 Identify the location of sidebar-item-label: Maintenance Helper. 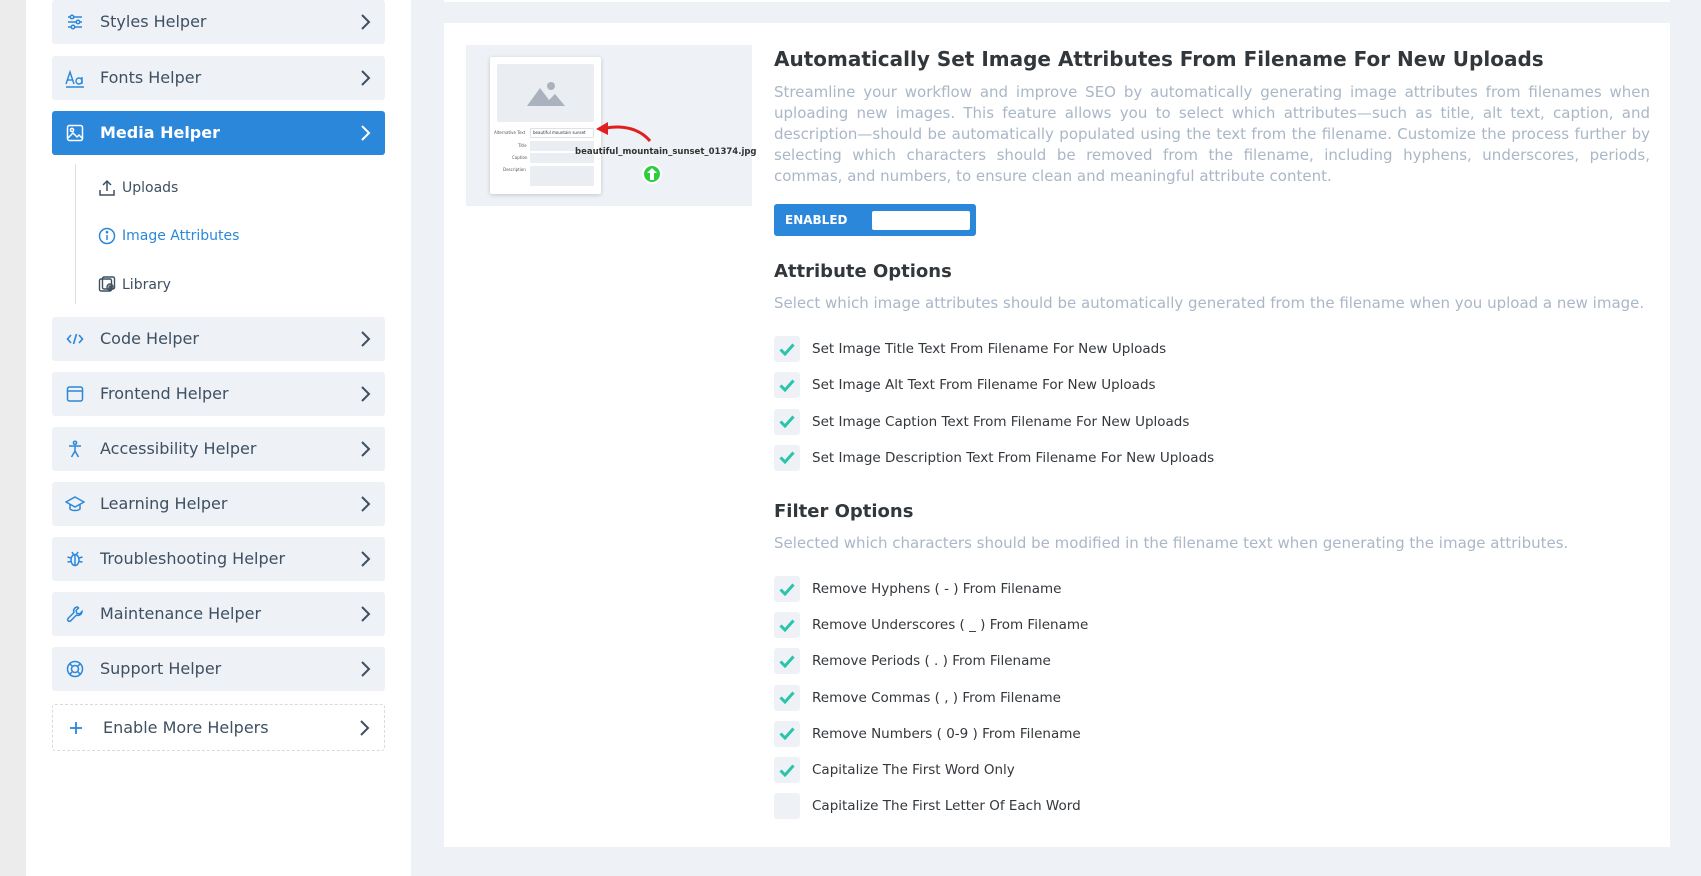
(181, 613).